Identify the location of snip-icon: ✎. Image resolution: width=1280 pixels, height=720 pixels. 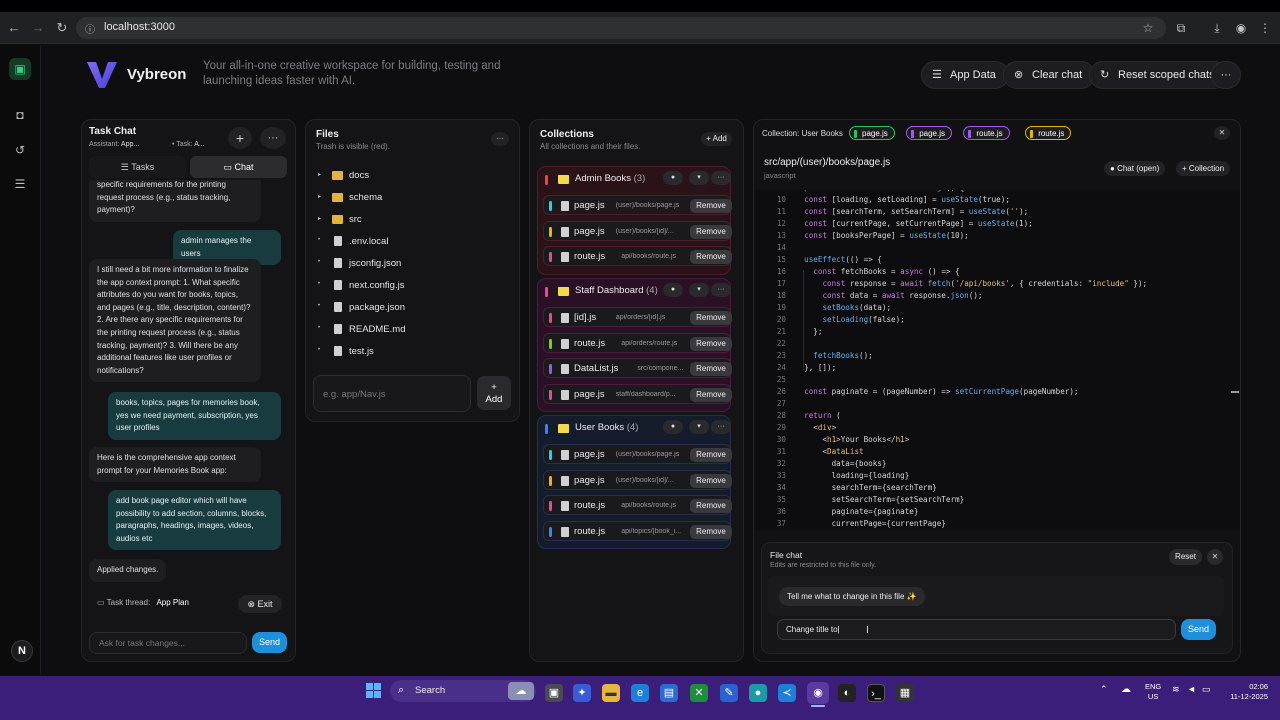
(729, 693).